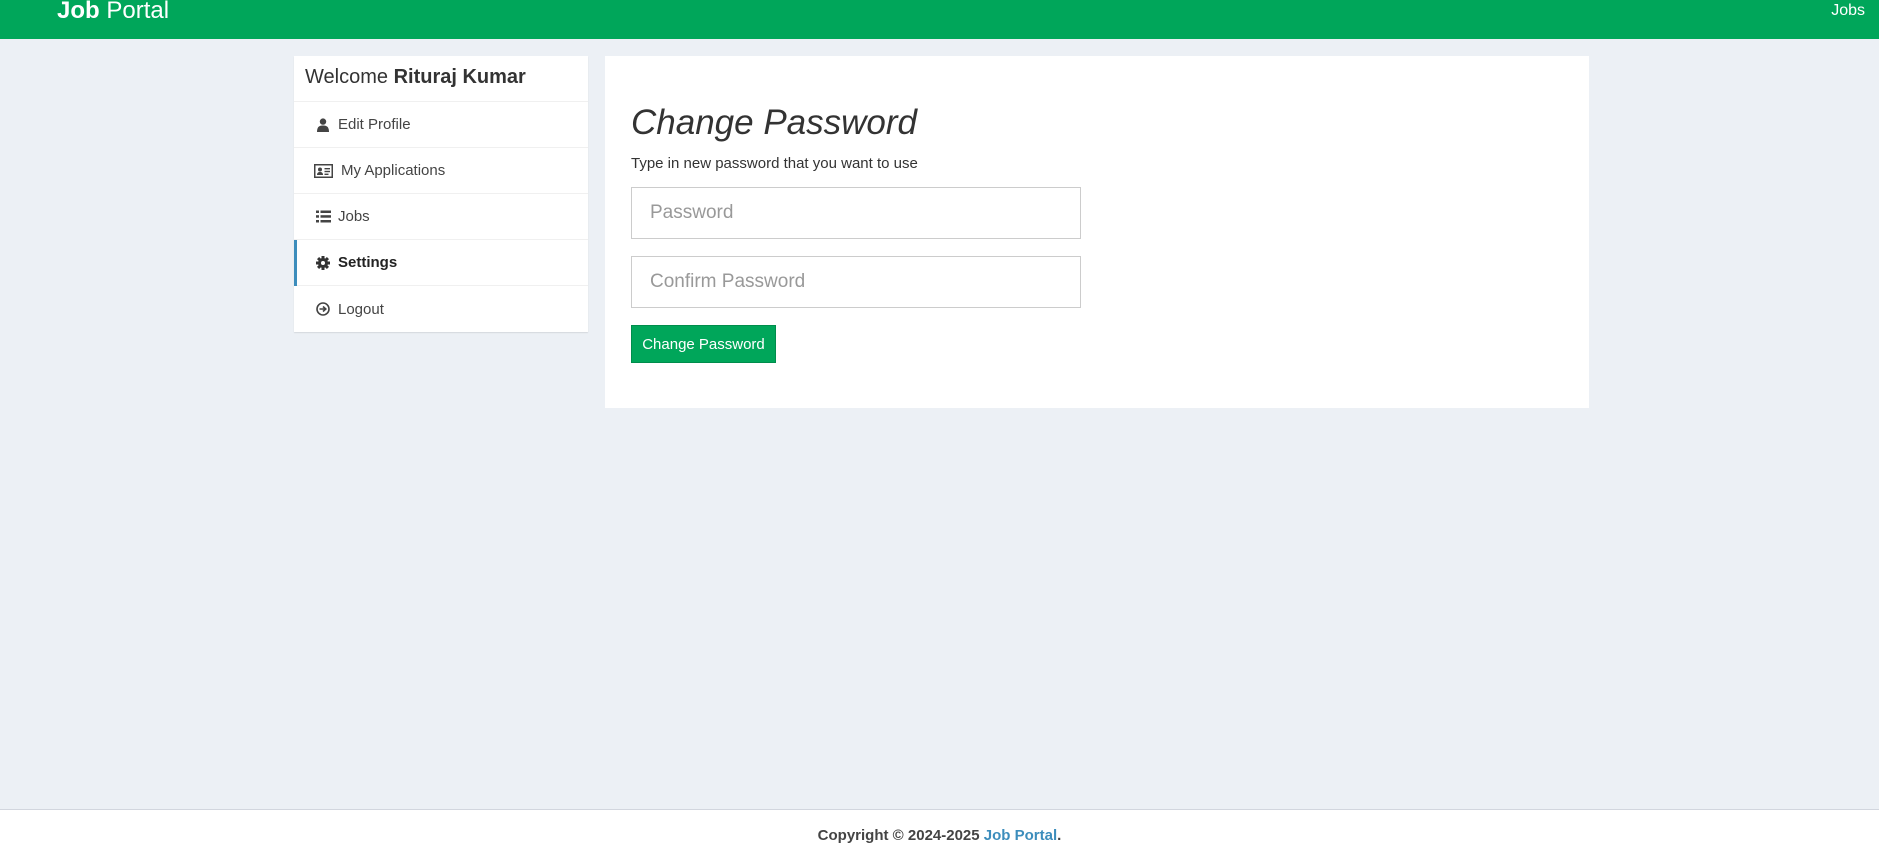 The image size is (1879, 857). I want to click on footer-suffix: ., so click(1059, 835).